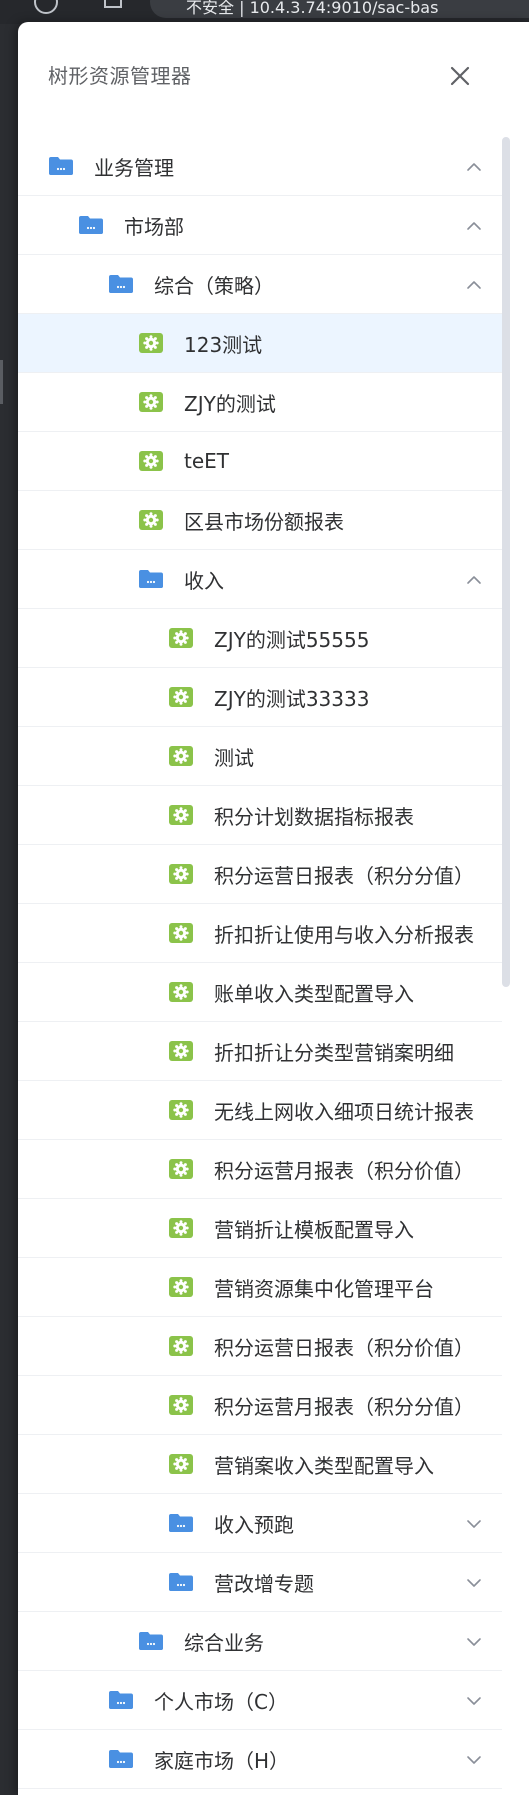 This screenshot has height=1795, width=529. Describe the element at coordinates (260, 166) in the screenshot. I see `tree-folder-node: 业务管理` at that location.